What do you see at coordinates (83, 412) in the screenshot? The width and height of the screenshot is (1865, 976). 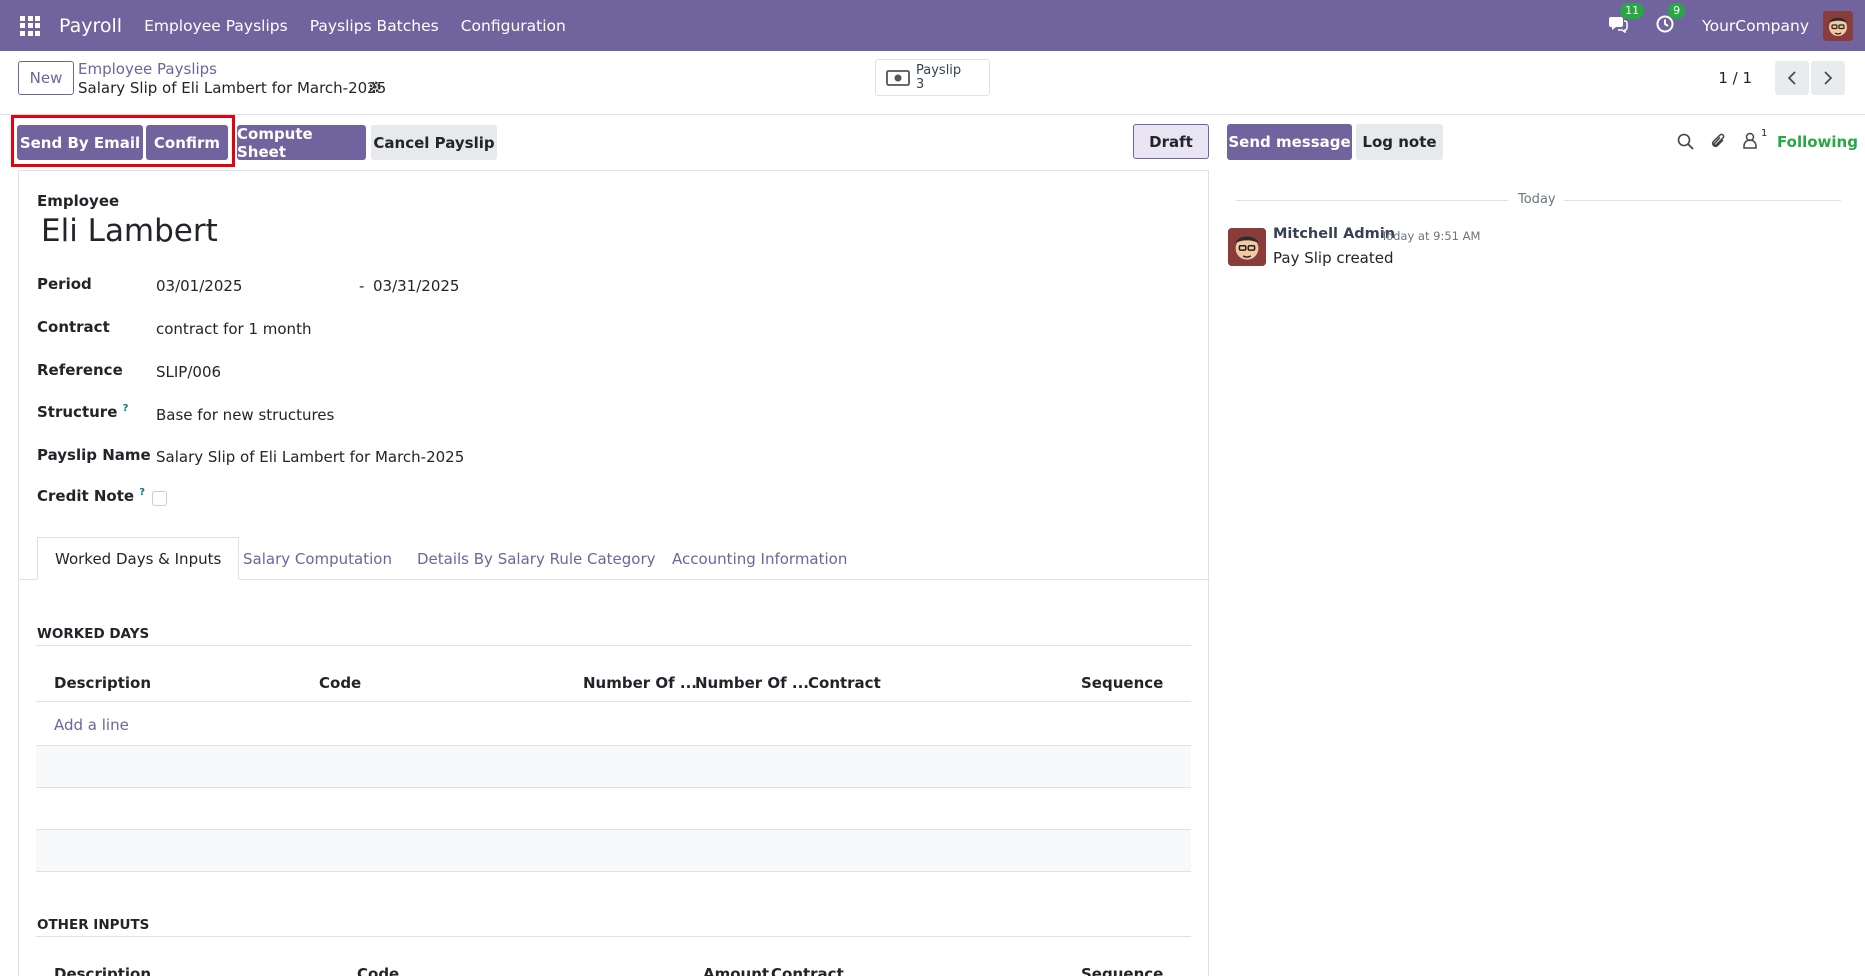 I see `structure-label: Structure ?` at bounding box center [83, 412].